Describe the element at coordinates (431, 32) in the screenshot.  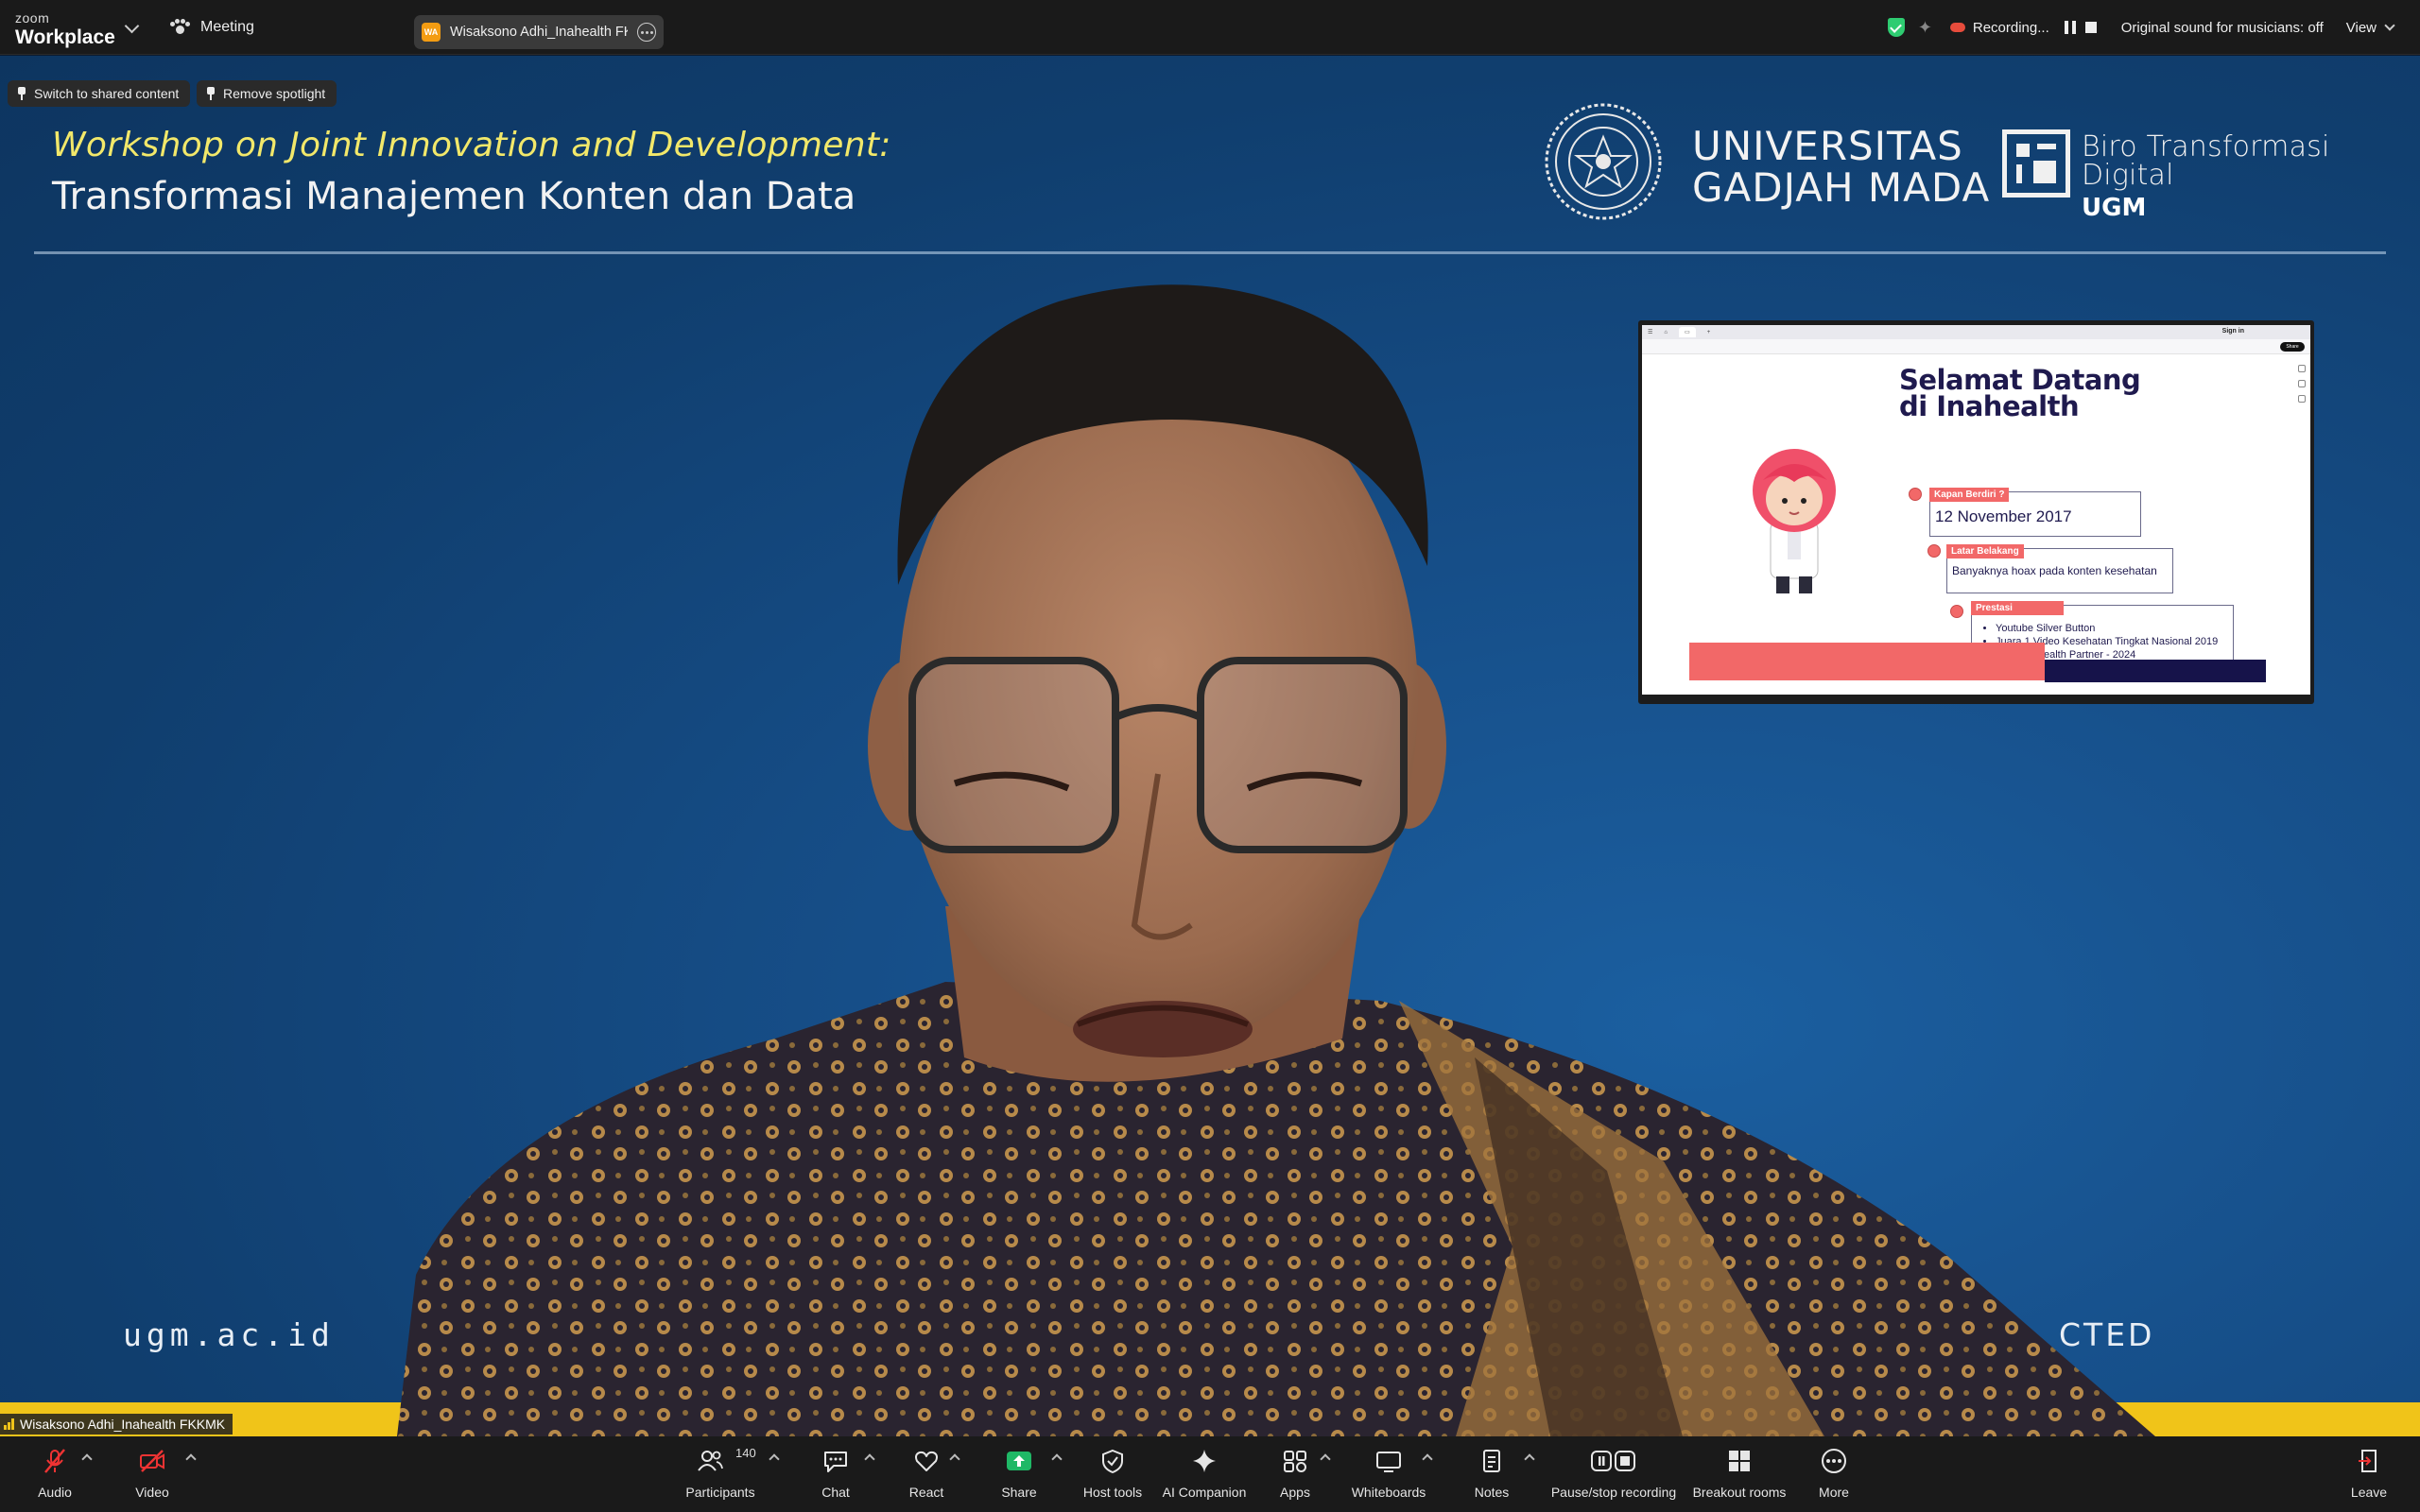
I see `tab-avatar: WA` at that location.